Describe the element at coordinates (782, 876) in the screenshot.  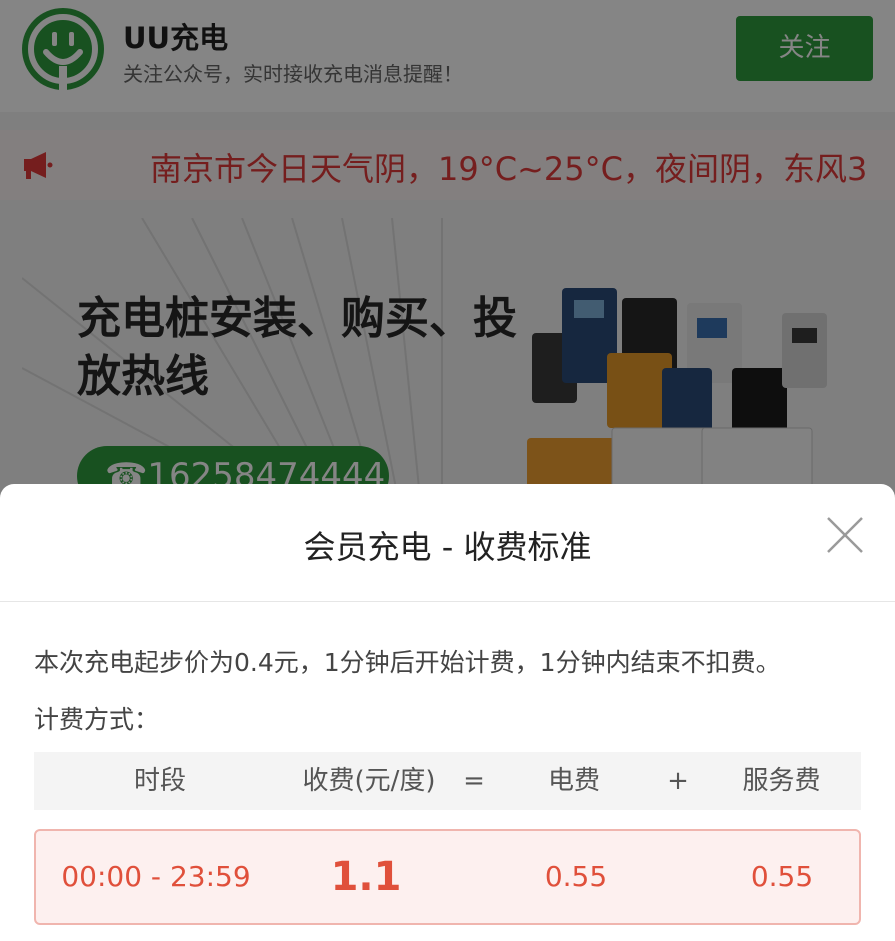
I see `row-service: 0.55` at that location.